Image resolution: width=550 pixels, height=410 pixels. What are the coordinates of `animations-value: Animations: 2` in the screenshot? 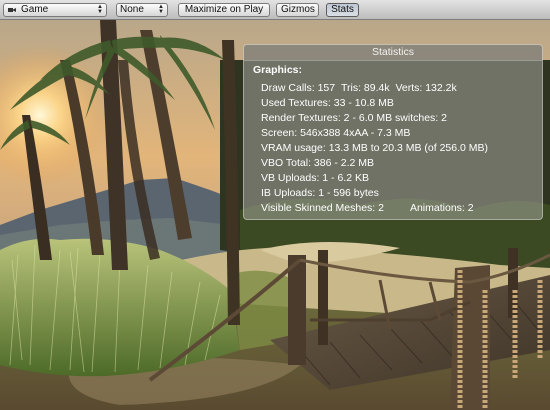 It's located at (441, 208).